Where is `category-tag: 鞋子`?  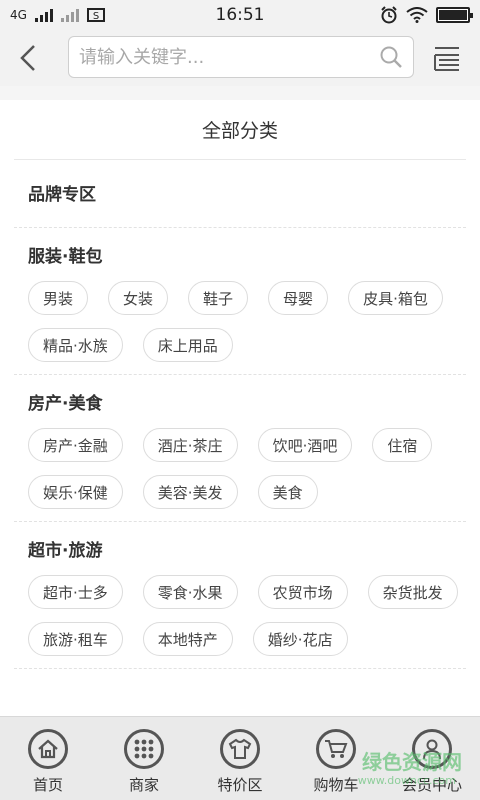 category-tag: 鞋子 is located at coordinates (218, 298).